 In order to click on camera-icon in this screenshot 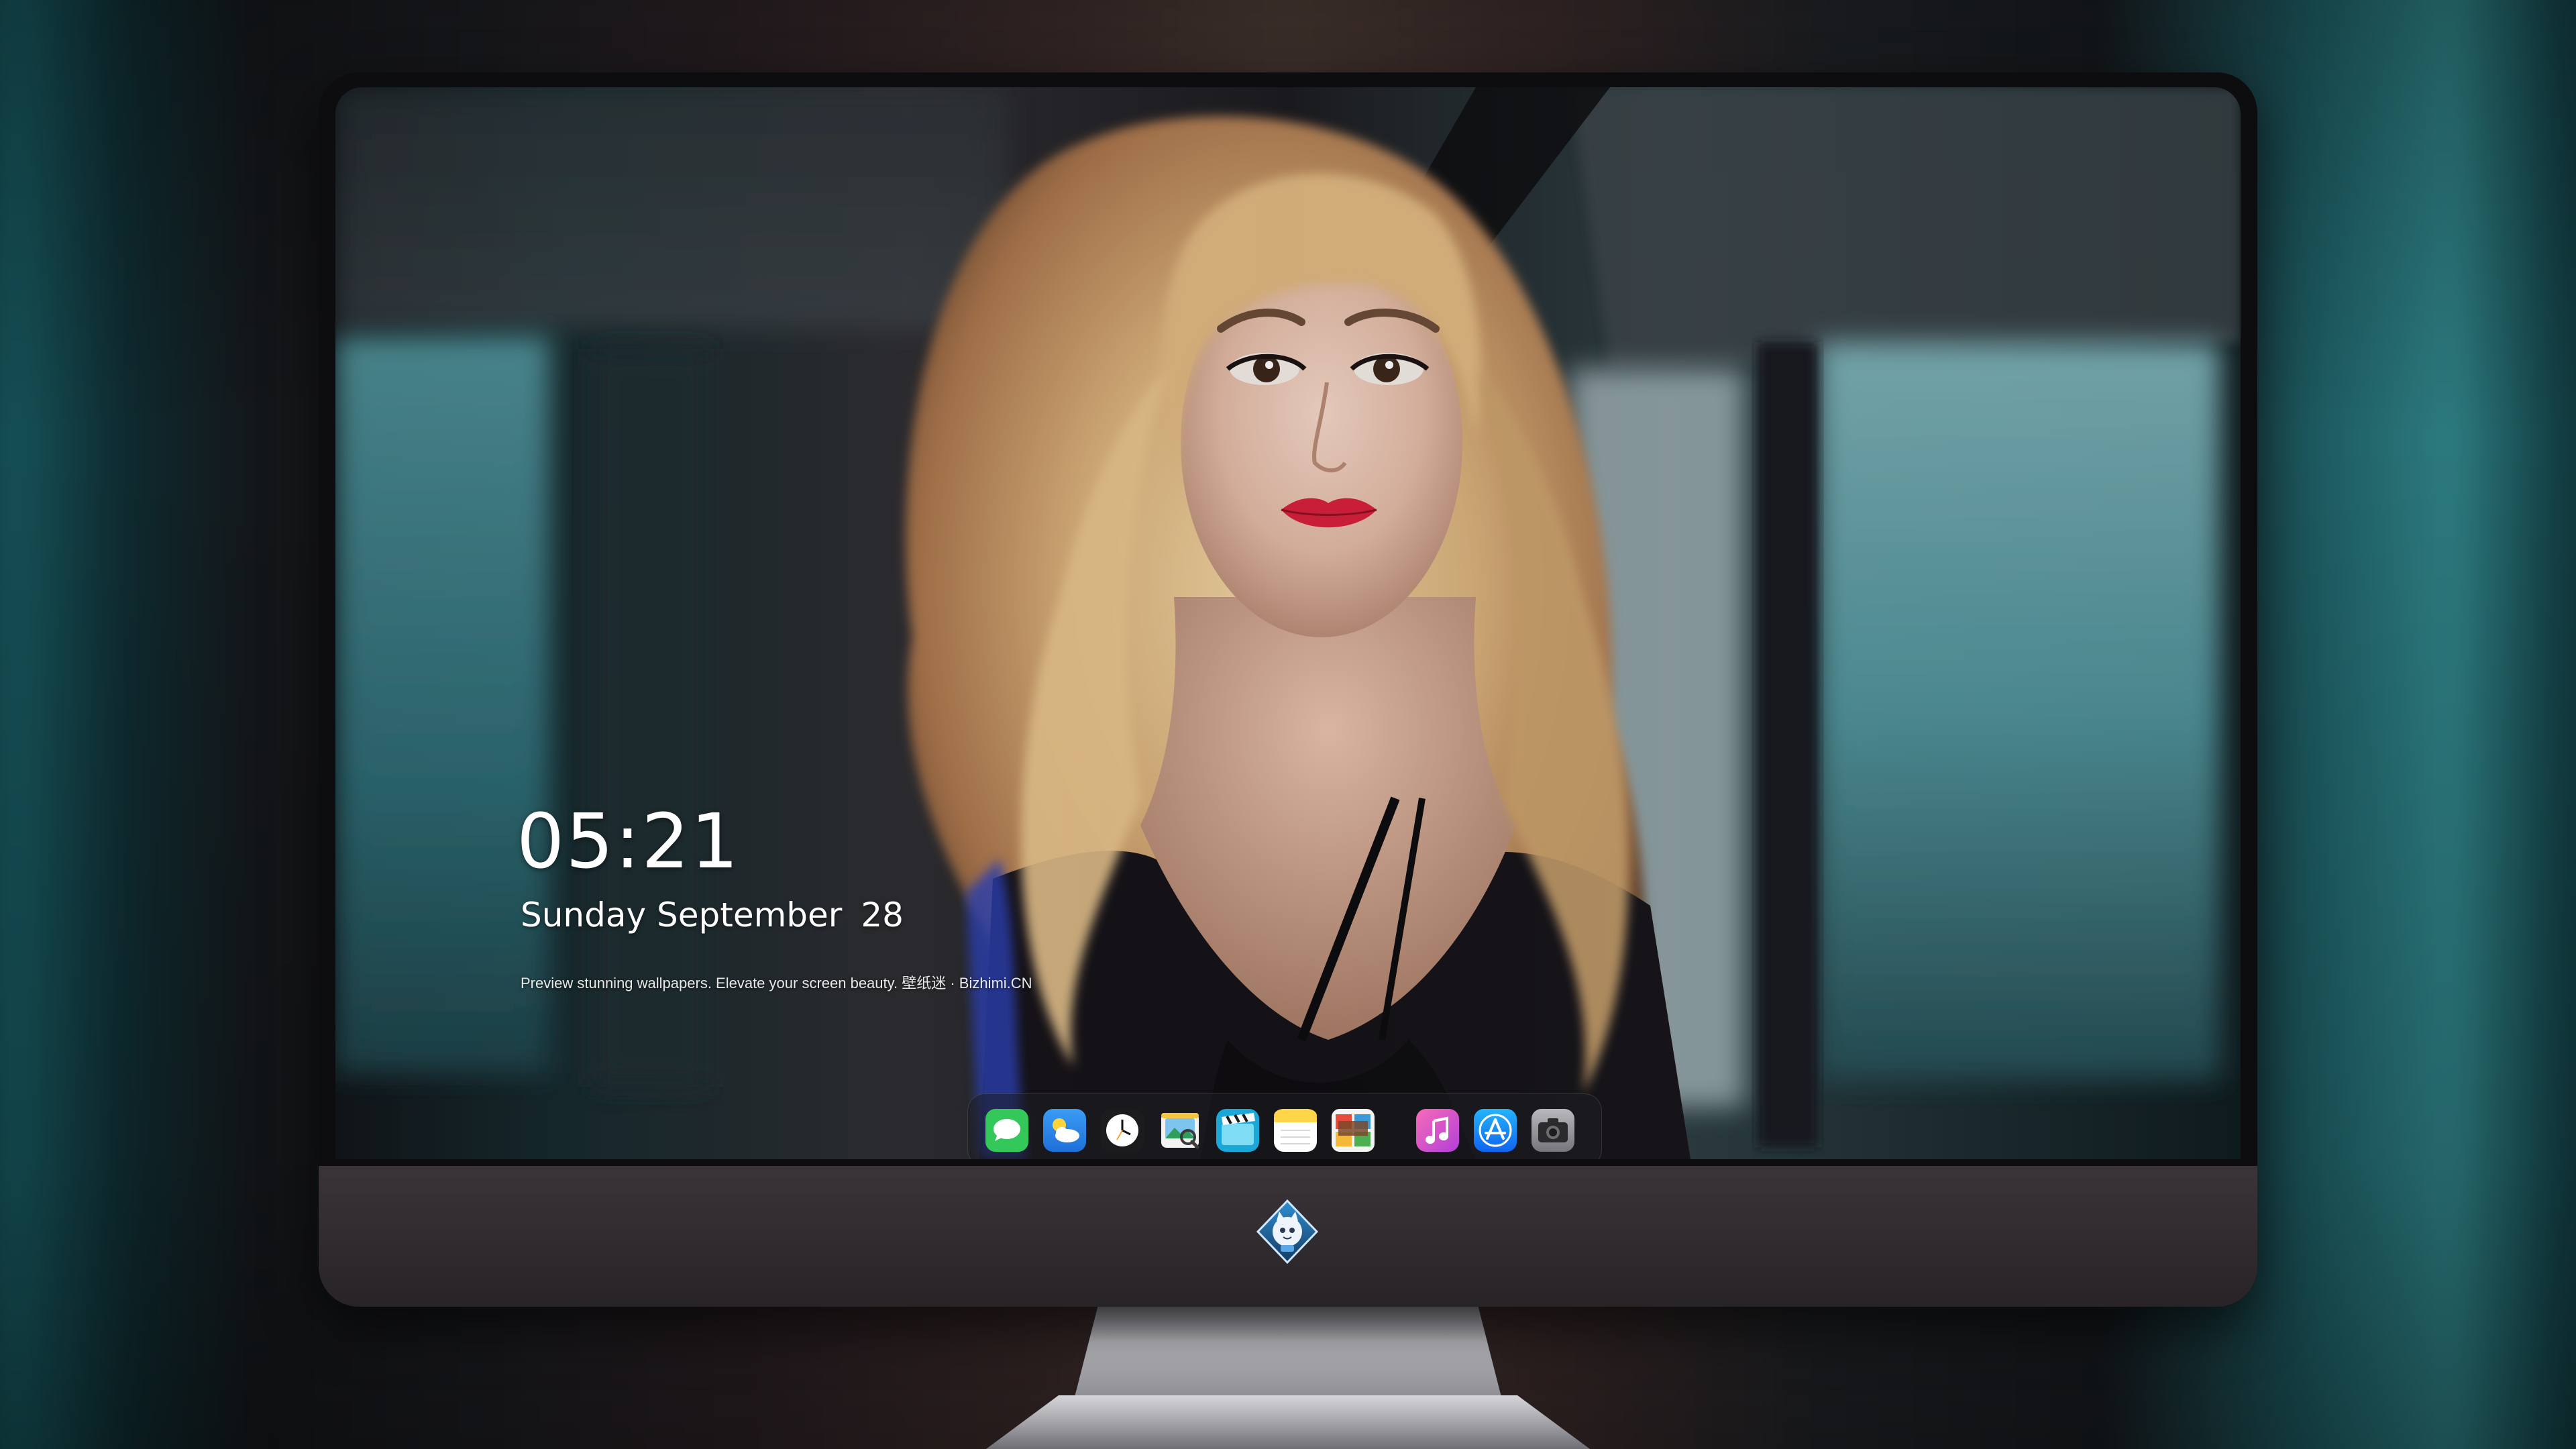, I will do `click(1553, 1130)`.